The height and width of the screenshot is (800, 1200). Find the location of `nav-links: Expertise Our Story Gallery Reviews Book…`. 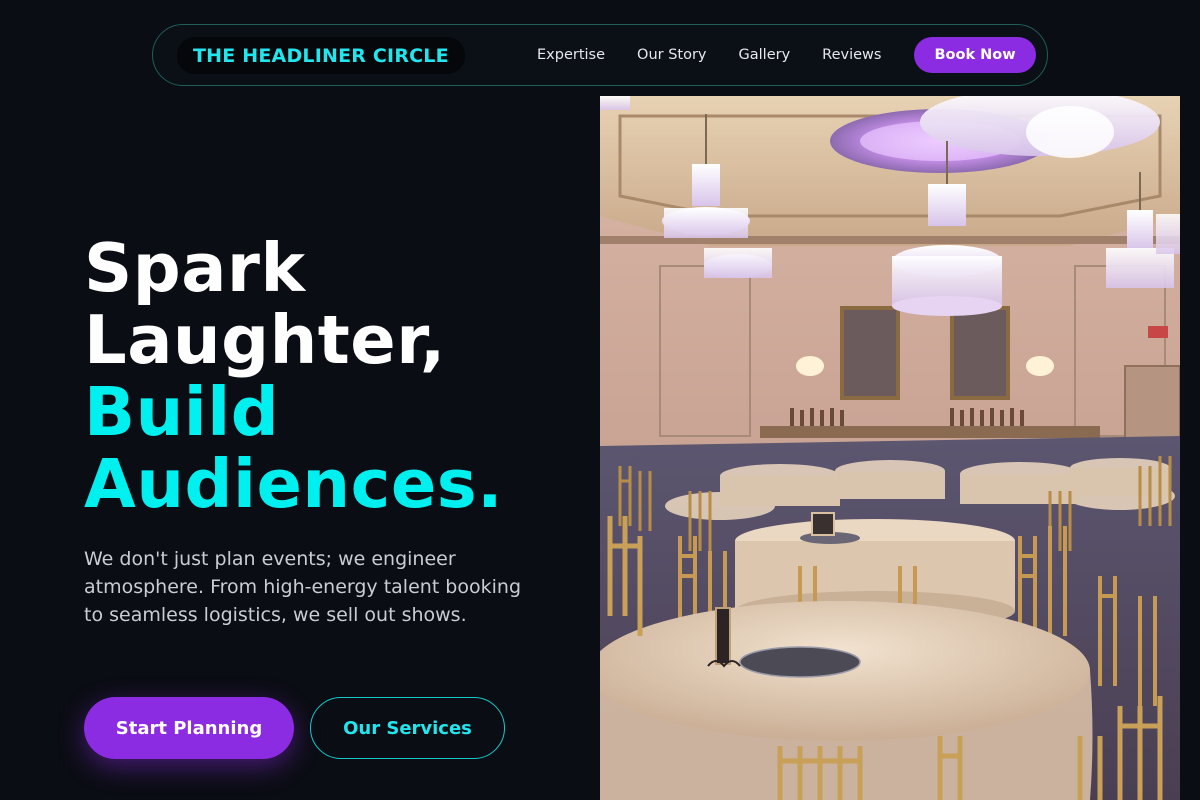

nav-links: Expertise Our Story Gallery Reviews Book… is located at coordinates (786, 55).